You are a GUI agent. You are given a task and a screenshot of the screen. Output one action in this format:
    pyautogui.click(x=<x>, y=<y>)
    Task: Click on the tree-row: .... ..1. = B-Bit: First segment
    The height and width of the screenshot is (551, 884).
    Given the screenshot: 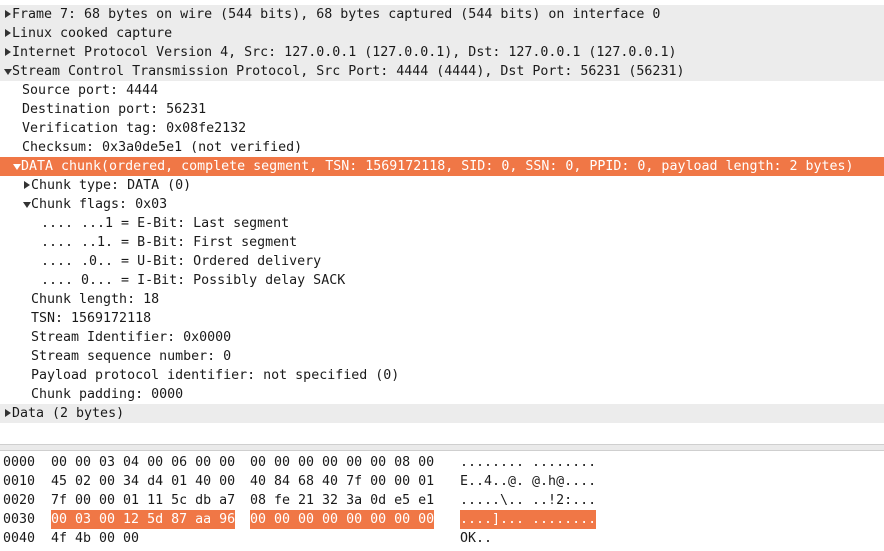 What is the action you would take?
    pyautogui.click(x=442, y=242)
    